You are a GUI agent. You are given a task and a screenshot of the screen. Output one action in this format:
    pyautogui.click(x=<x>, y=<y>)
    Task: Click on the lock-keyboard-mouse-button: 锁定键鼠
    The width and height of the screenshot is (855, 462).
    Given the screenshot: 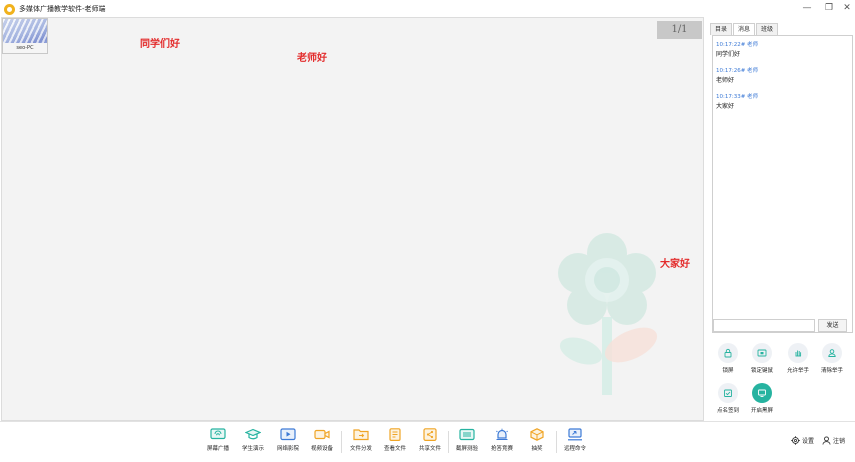 What is the action you would take?
    pyautogui.click(x=762, y=358)
    